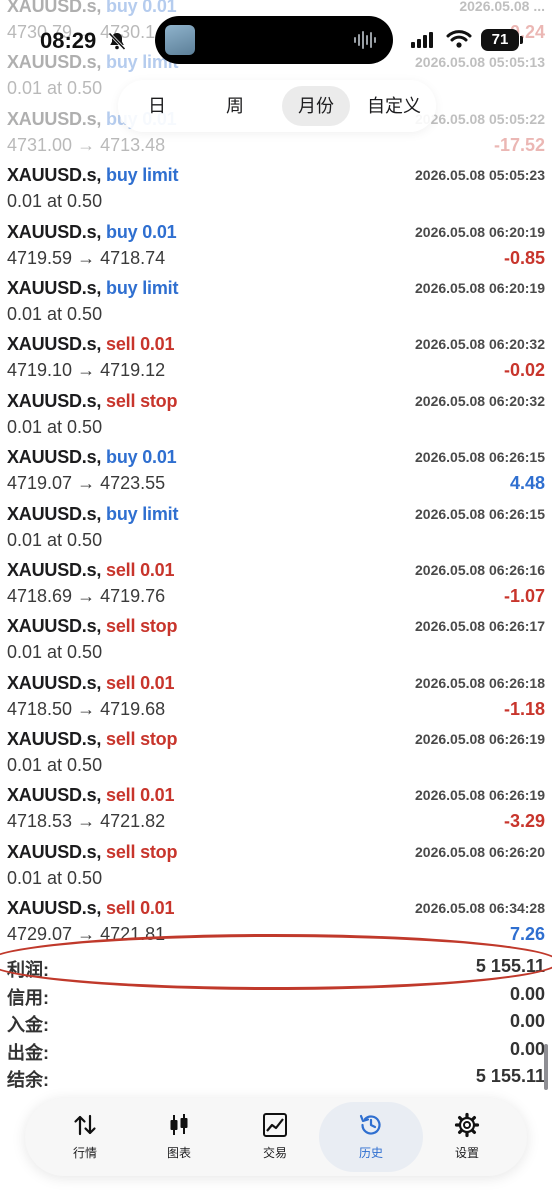 The image size is (552, 1200). I want to click on nav-history: 历史, so click(371, 1137).